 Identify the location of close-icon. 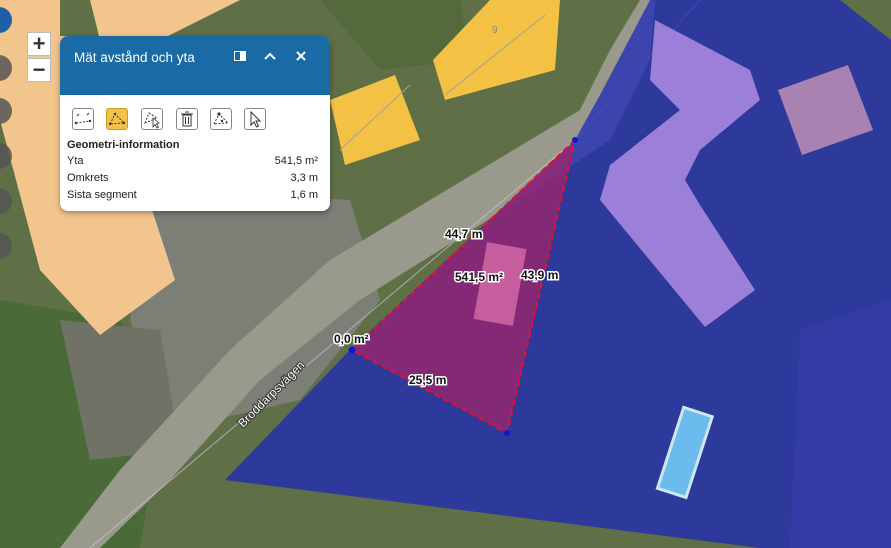
(301, 56).